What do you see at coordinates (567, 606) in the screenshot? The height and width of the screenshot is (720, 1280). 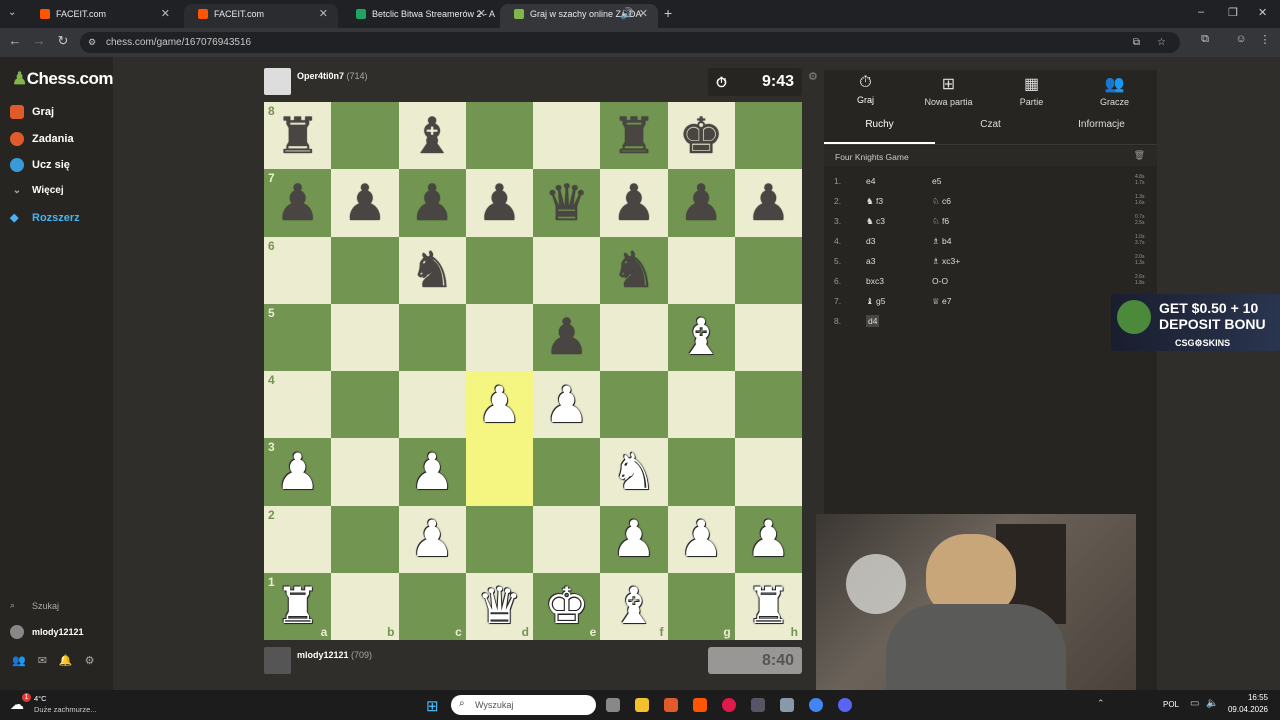 I see `square-e1: e ♚` at bounding box center [567, 606].